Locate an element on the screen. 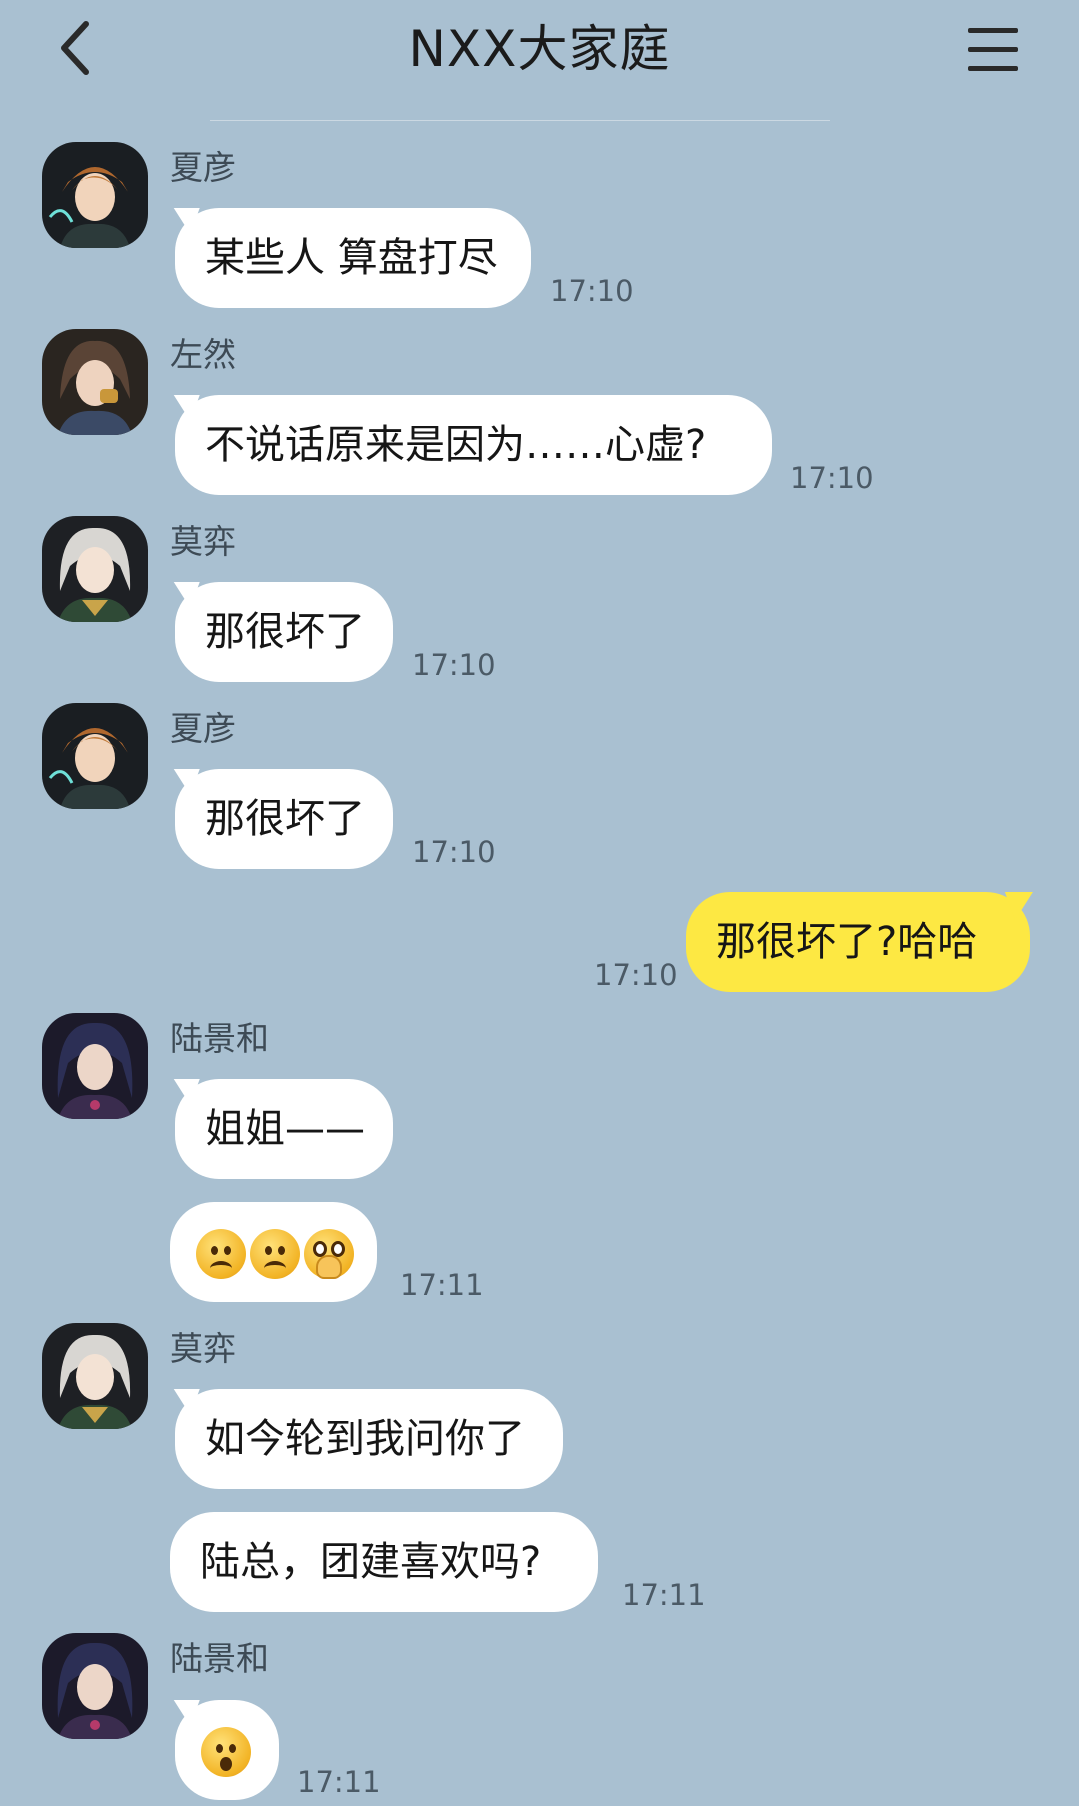 This screenshot has height=1806, width=1079. message-text: 某些人 算盘打尽 is located at coordinates (351, 258).